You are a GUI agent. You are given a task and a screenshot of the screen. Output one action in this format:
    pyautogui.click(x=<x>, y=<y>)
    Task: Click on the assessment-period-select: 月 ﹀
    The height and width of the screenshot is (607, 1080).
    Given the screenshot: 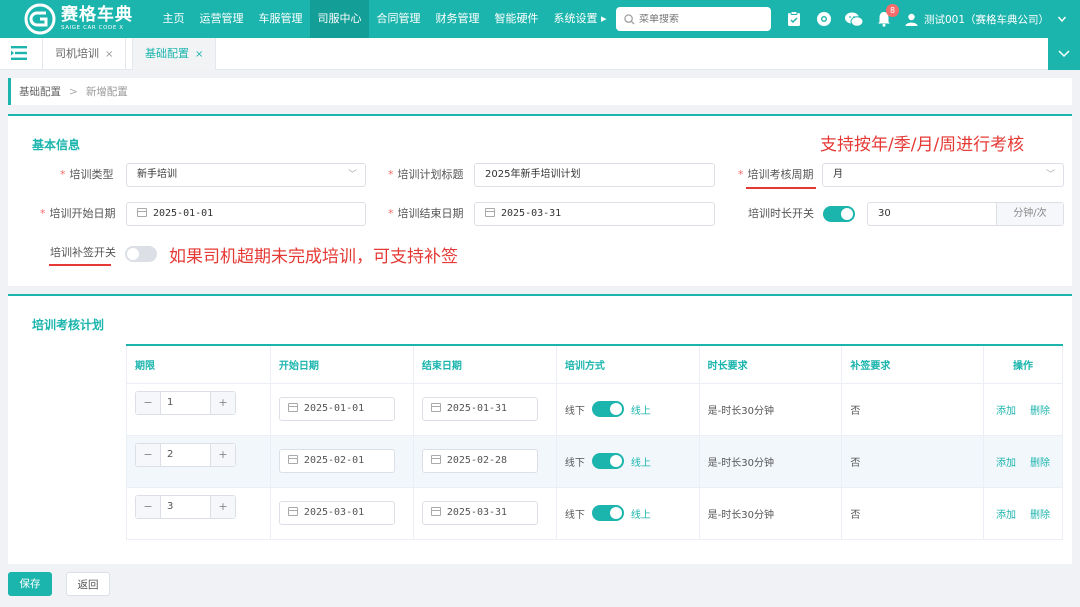 What is the action you would take?
    pyautogui.click(x=943, y=175)
    